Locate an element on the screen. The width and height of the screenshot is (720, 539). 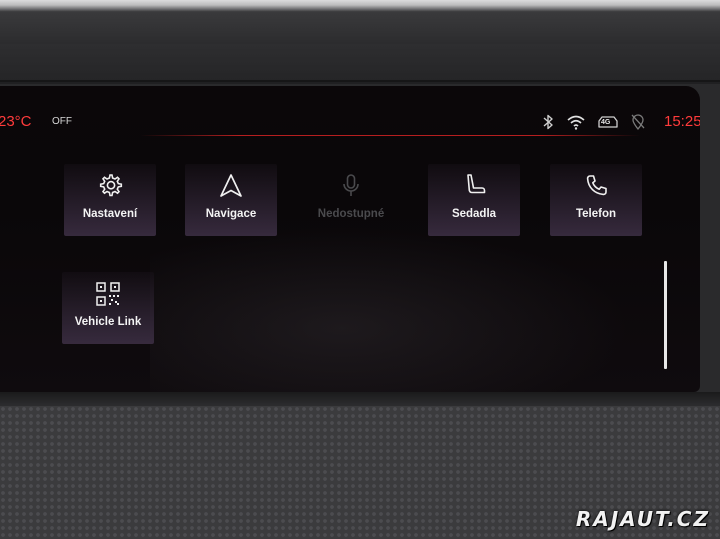
app-tile-nedostupne: Nedostupné is located at coordinates (351, 200).